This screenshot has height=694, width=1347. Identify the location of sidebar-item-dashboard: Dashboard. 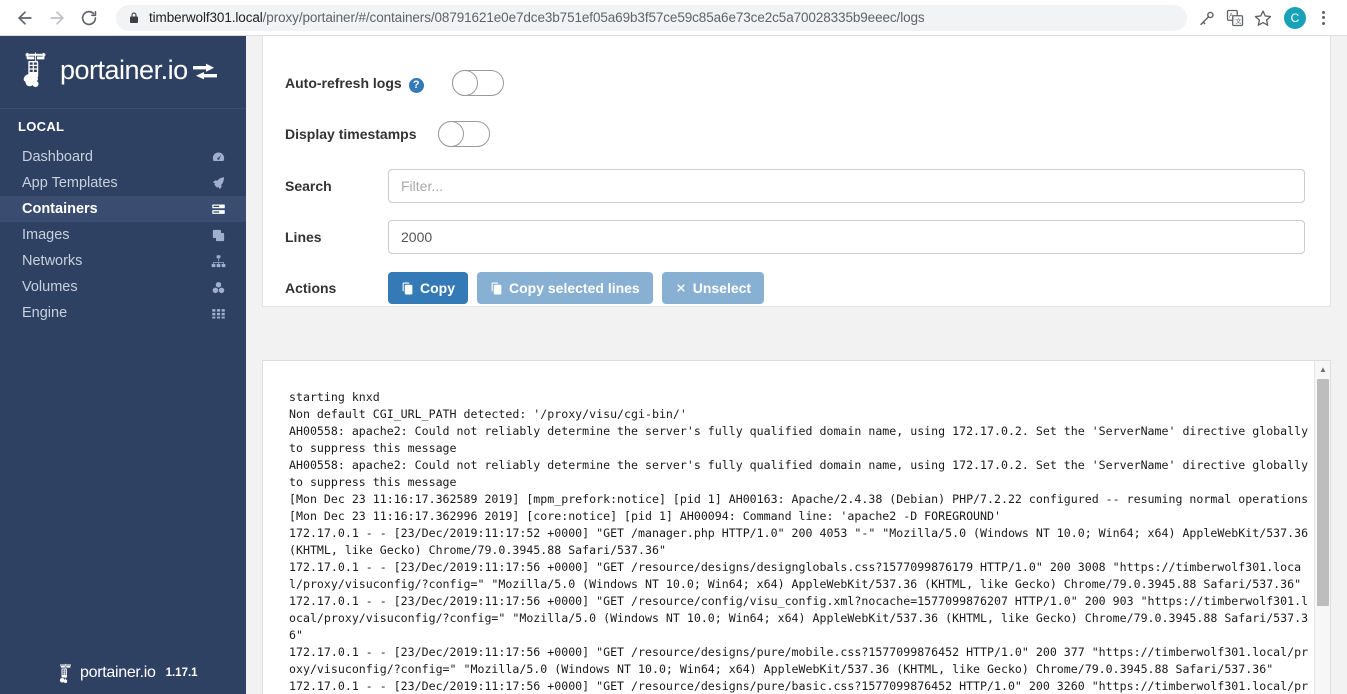
(123, 157).